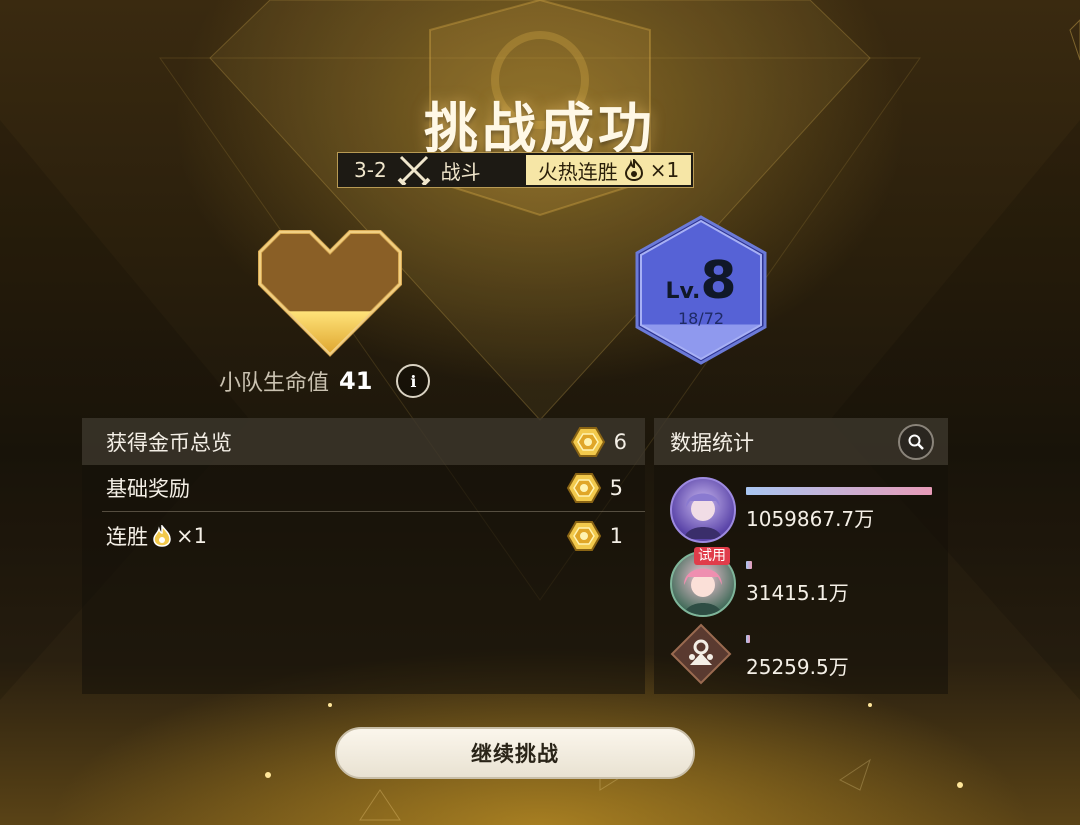  What do you see at coordinates (363, 535) in the screenshot?
I see `coins-row-streak: 连胜 ×1 1` at bounding box center [363, 535].